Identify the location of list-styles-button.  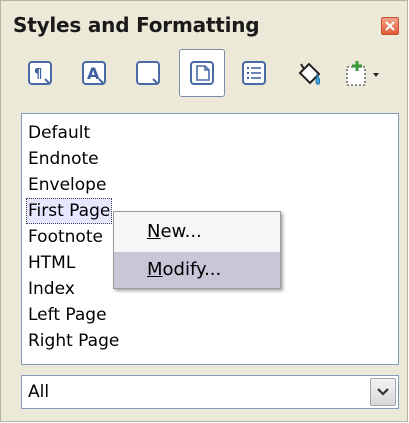
(255, 73).